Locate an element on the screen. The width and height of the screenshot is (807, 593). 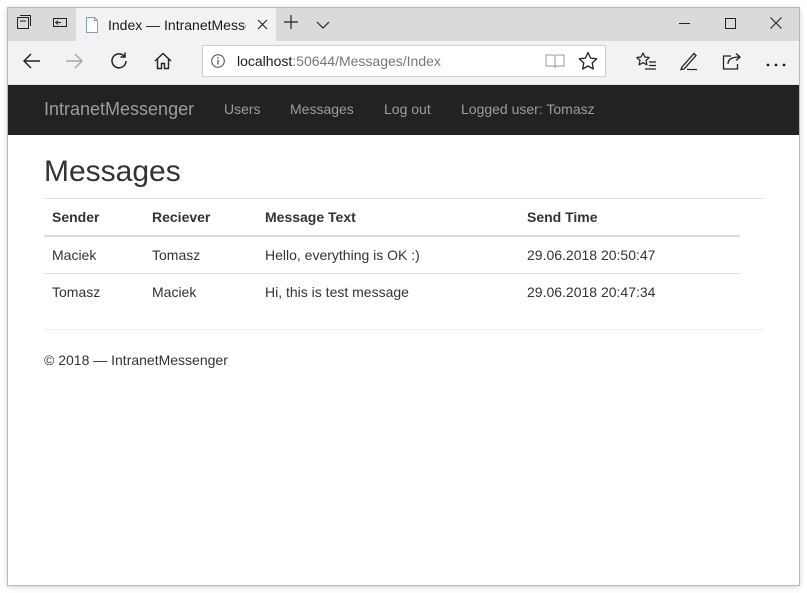
column-header-receiver: Reciever is located at coordinates (200, 218).